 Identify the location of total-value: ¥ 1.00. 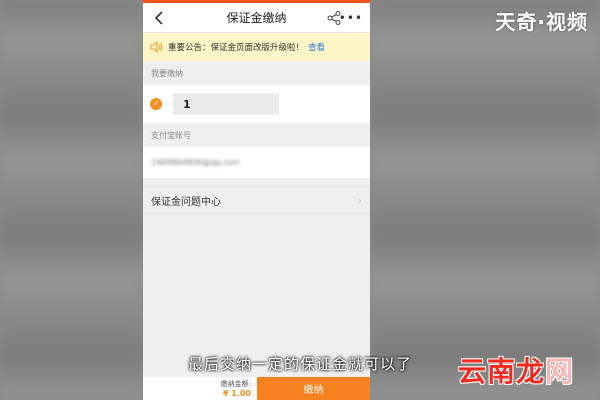
(236, 393).